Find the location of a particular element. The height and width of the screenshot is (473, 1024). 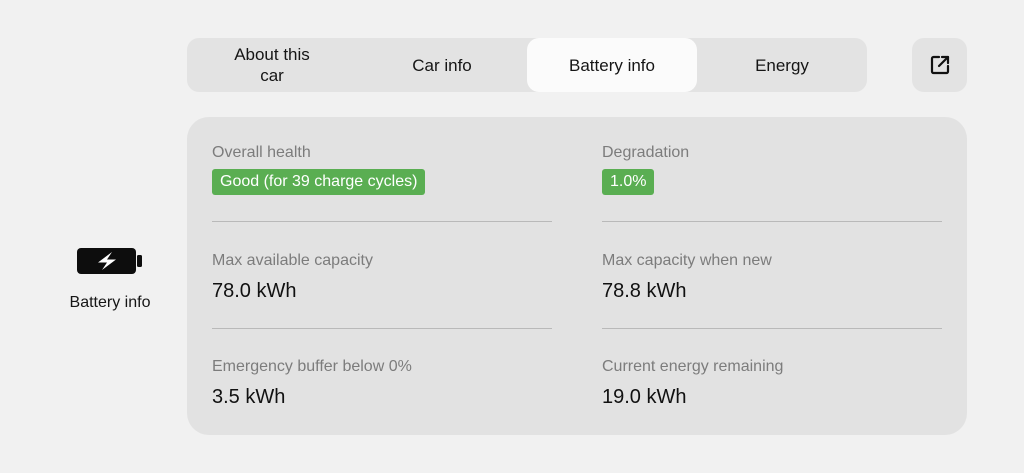

sidebar-item-label: Battery info is located at coordinates (110, 302).